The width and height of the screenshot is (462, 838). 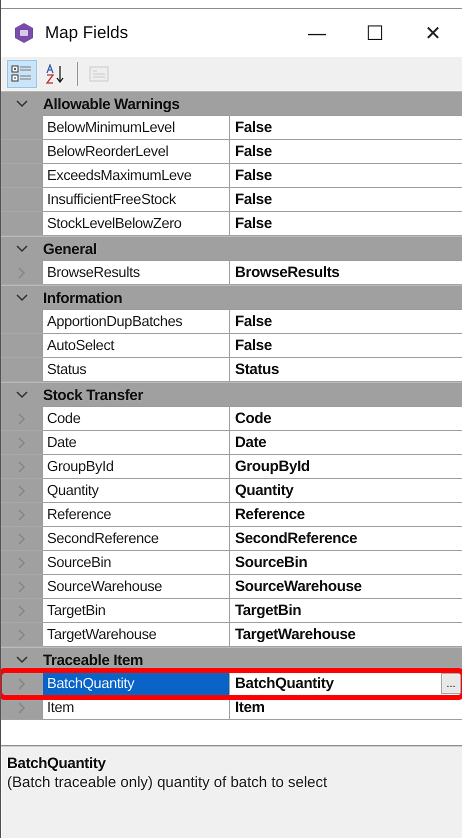 What do you see at coordinates (136, 369) in the screenshot?
I see `property-name: Status` at bounding box center [136, 369].